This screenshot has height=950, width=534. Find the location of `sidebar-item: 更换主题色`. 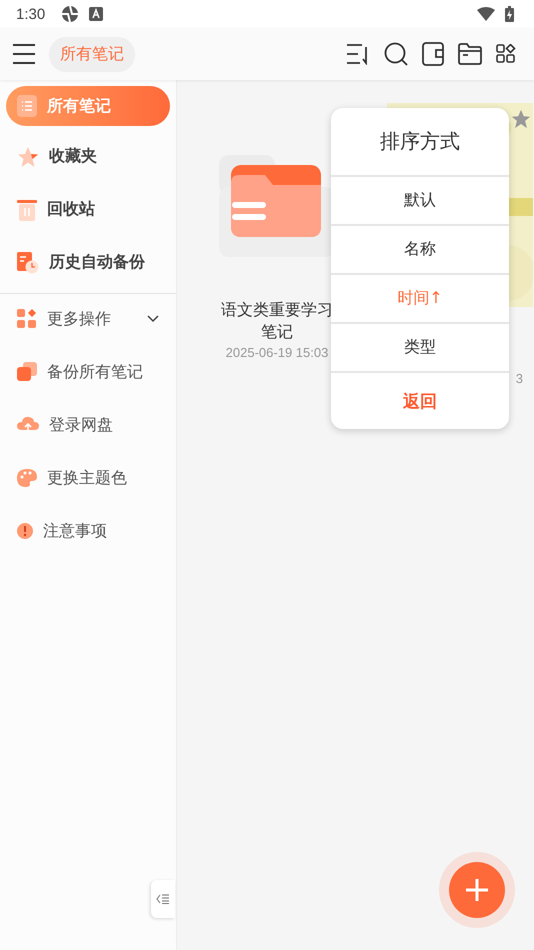

sidebar-item: 更换主题色 is located at coordinates (88, 478).